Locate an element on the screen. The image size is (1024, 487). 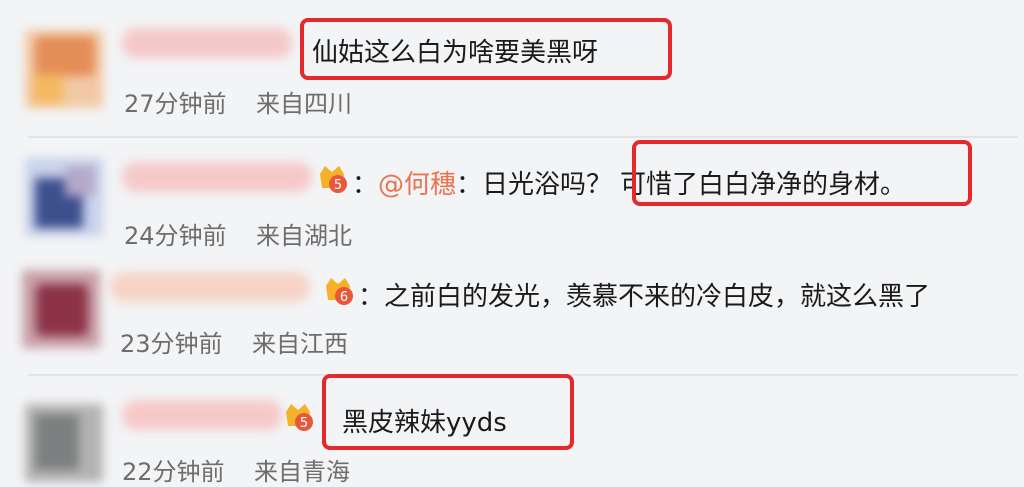
comment-text: ：之前白的发光，羡慕不来的冷白皮，就这么黑了 is located at coordinates (644, 294).